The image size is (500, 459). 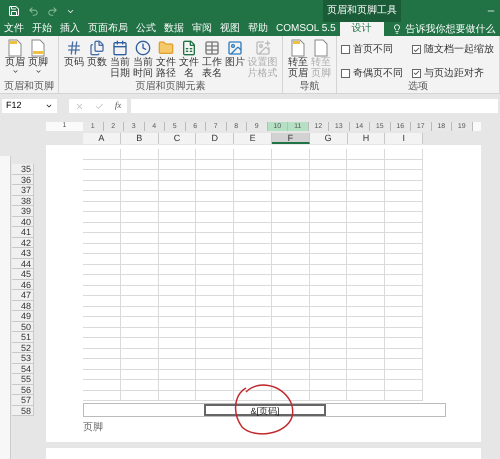 I want to click on ribbon-button: 文件路径, so click(x=166, y=59).